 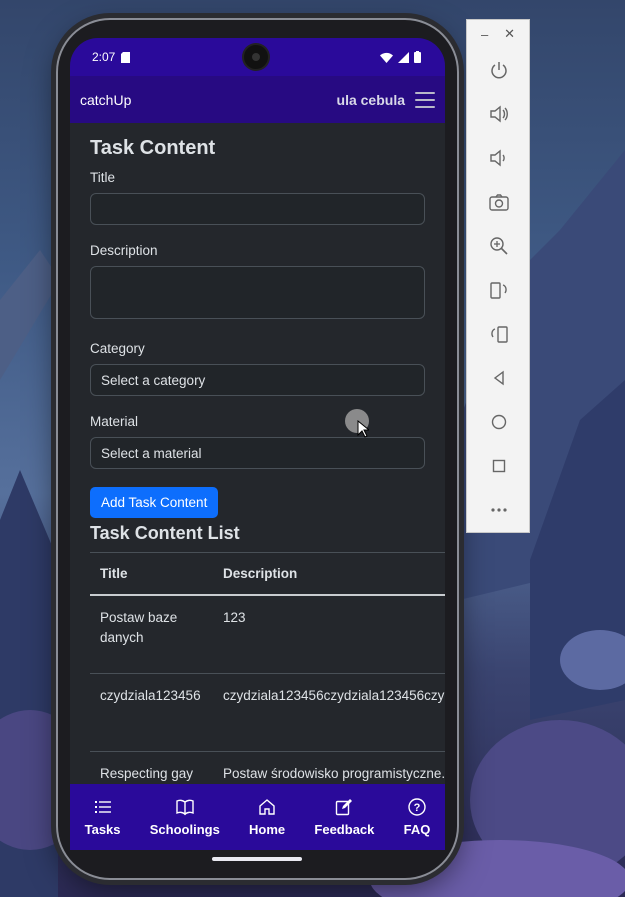 I want to click on more-button, so click(x=499, y=510).